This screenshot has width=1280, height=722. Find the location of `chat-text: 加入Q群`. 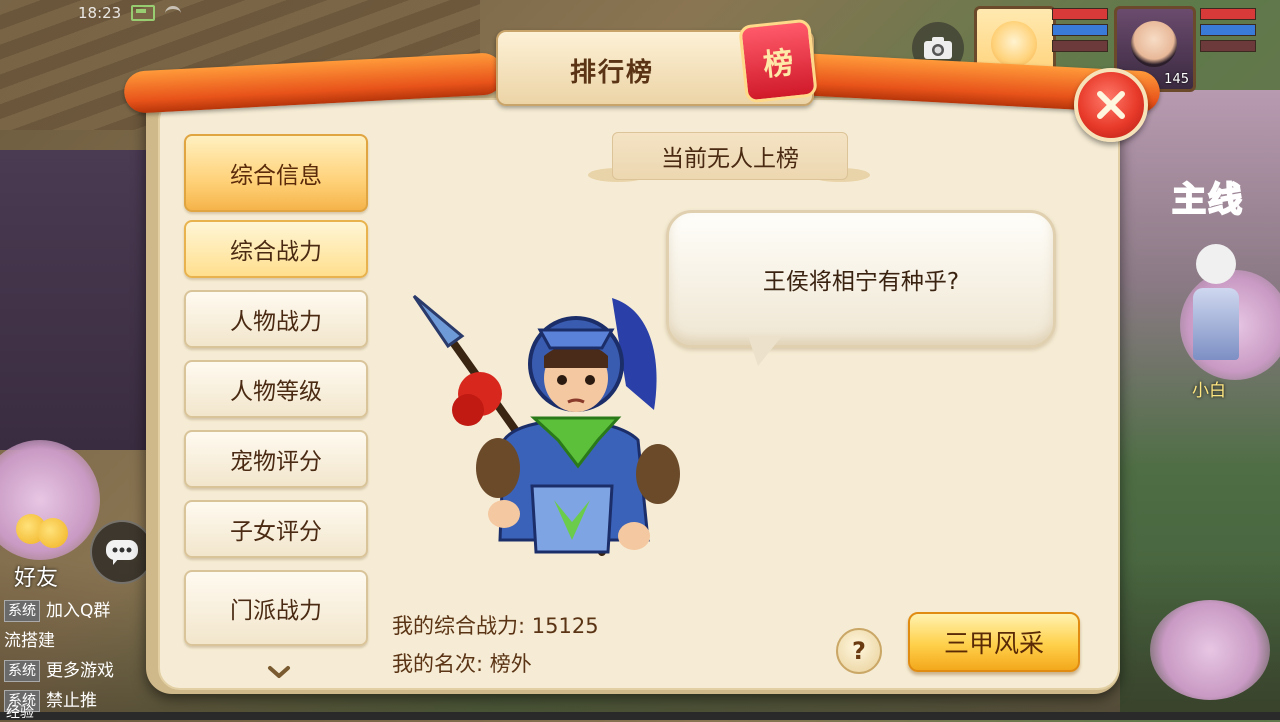

chat-text: 加入Q群 is located at coordinates (78, 611).